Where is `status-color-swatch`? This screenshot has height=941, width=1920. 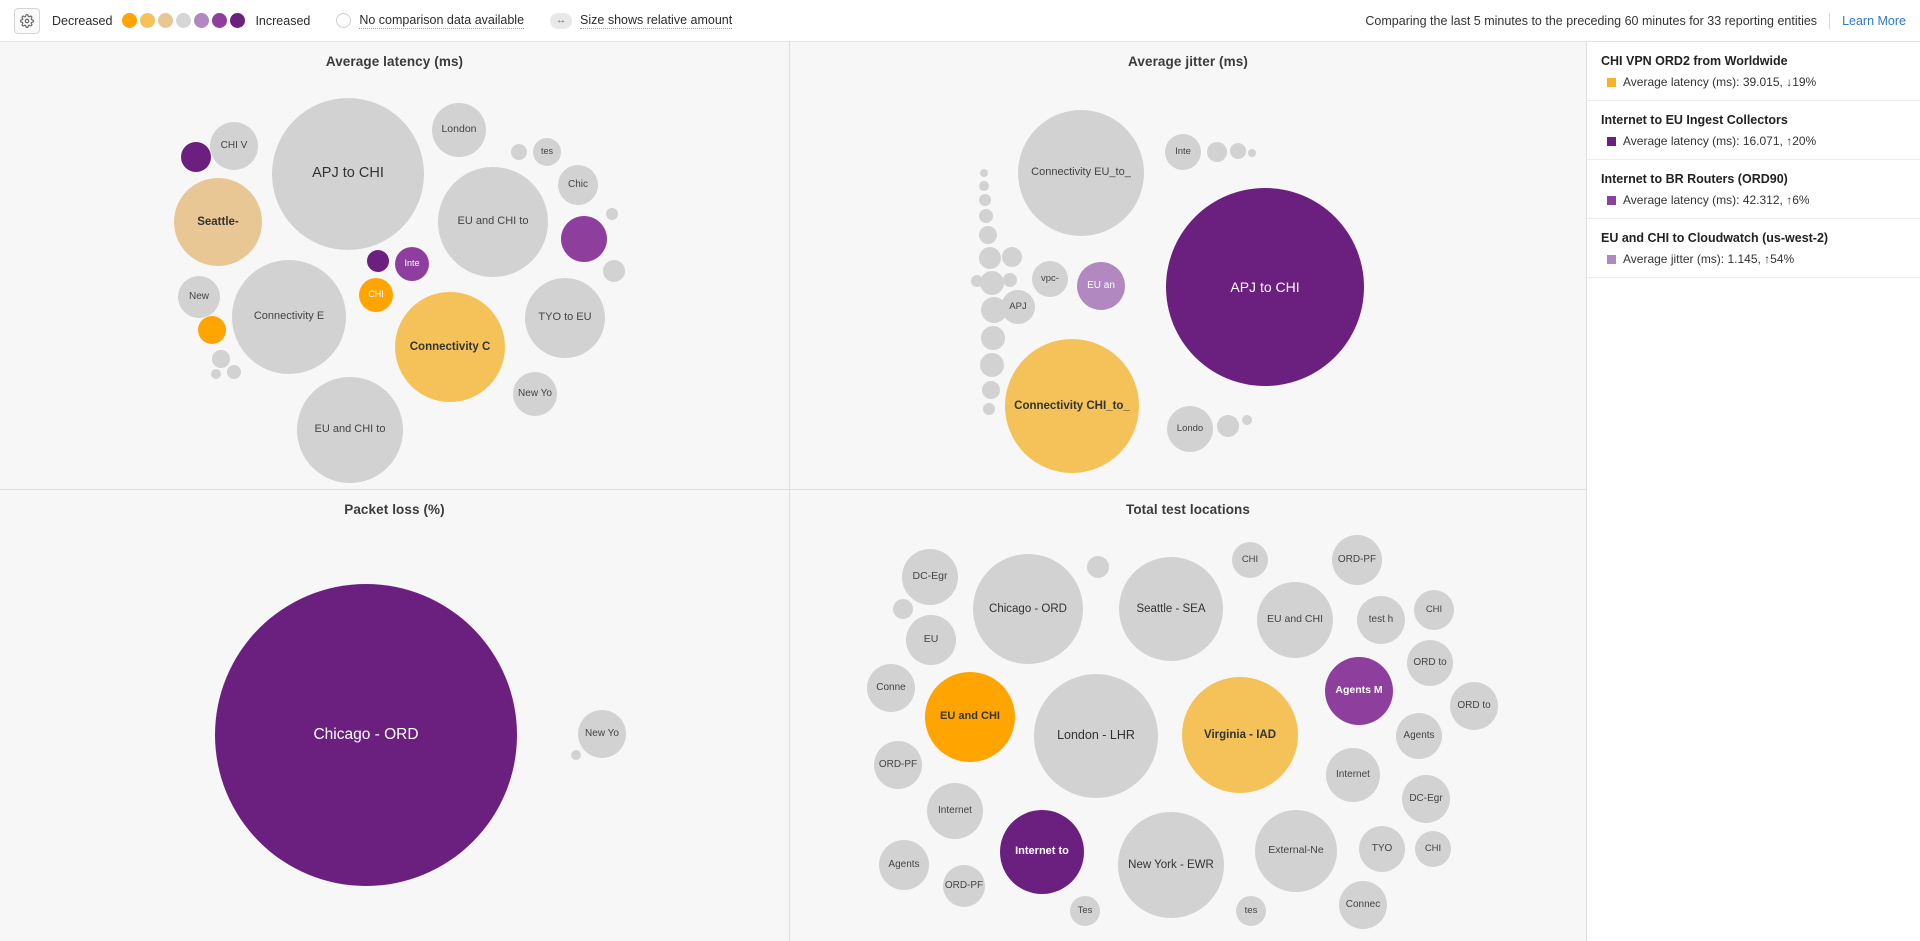 status-color-swatch is located at coordinates (1611, 200).